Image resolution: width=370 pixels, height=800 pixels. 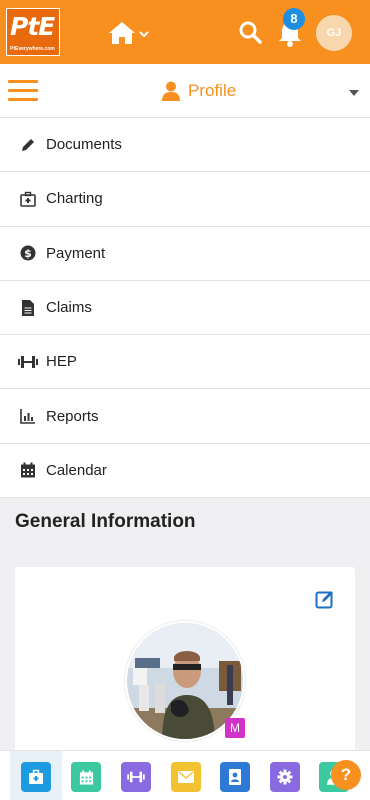 I want to click on hamburger-menu-icon, so click(x=23, y=91).